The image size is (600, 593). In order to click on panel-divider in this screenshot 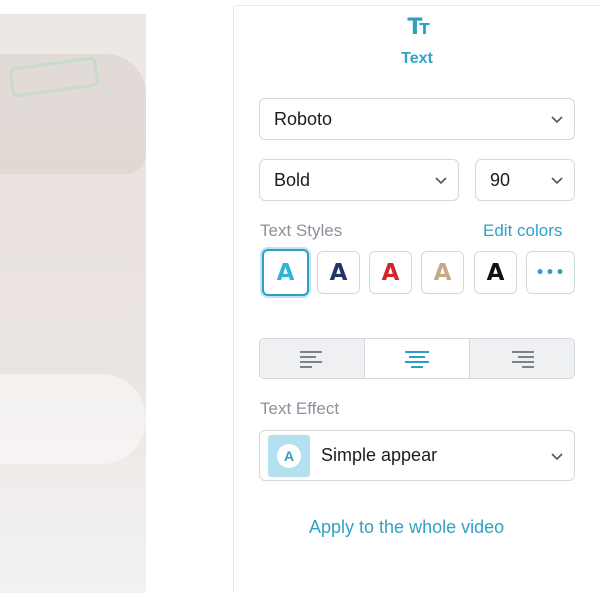, I will do `click(233, 299)`.